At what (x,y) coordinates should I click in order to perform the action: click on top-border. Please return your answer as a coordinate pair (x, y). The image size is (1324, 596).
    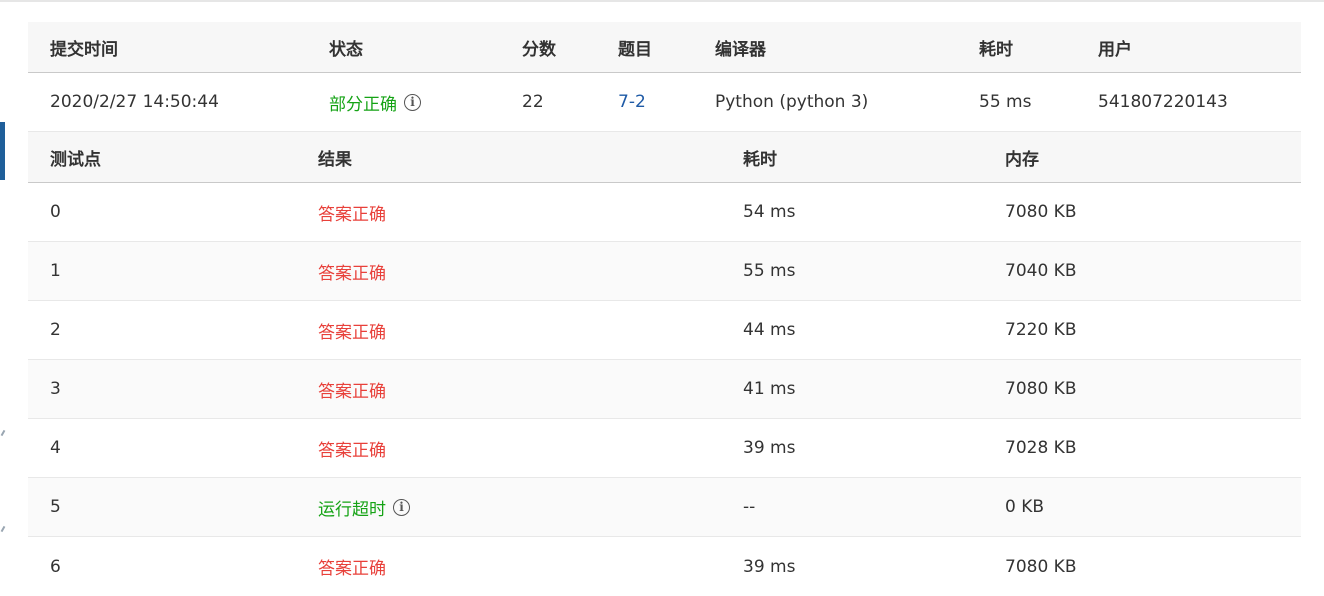
    Looking at the image, I should click on (662, 1).